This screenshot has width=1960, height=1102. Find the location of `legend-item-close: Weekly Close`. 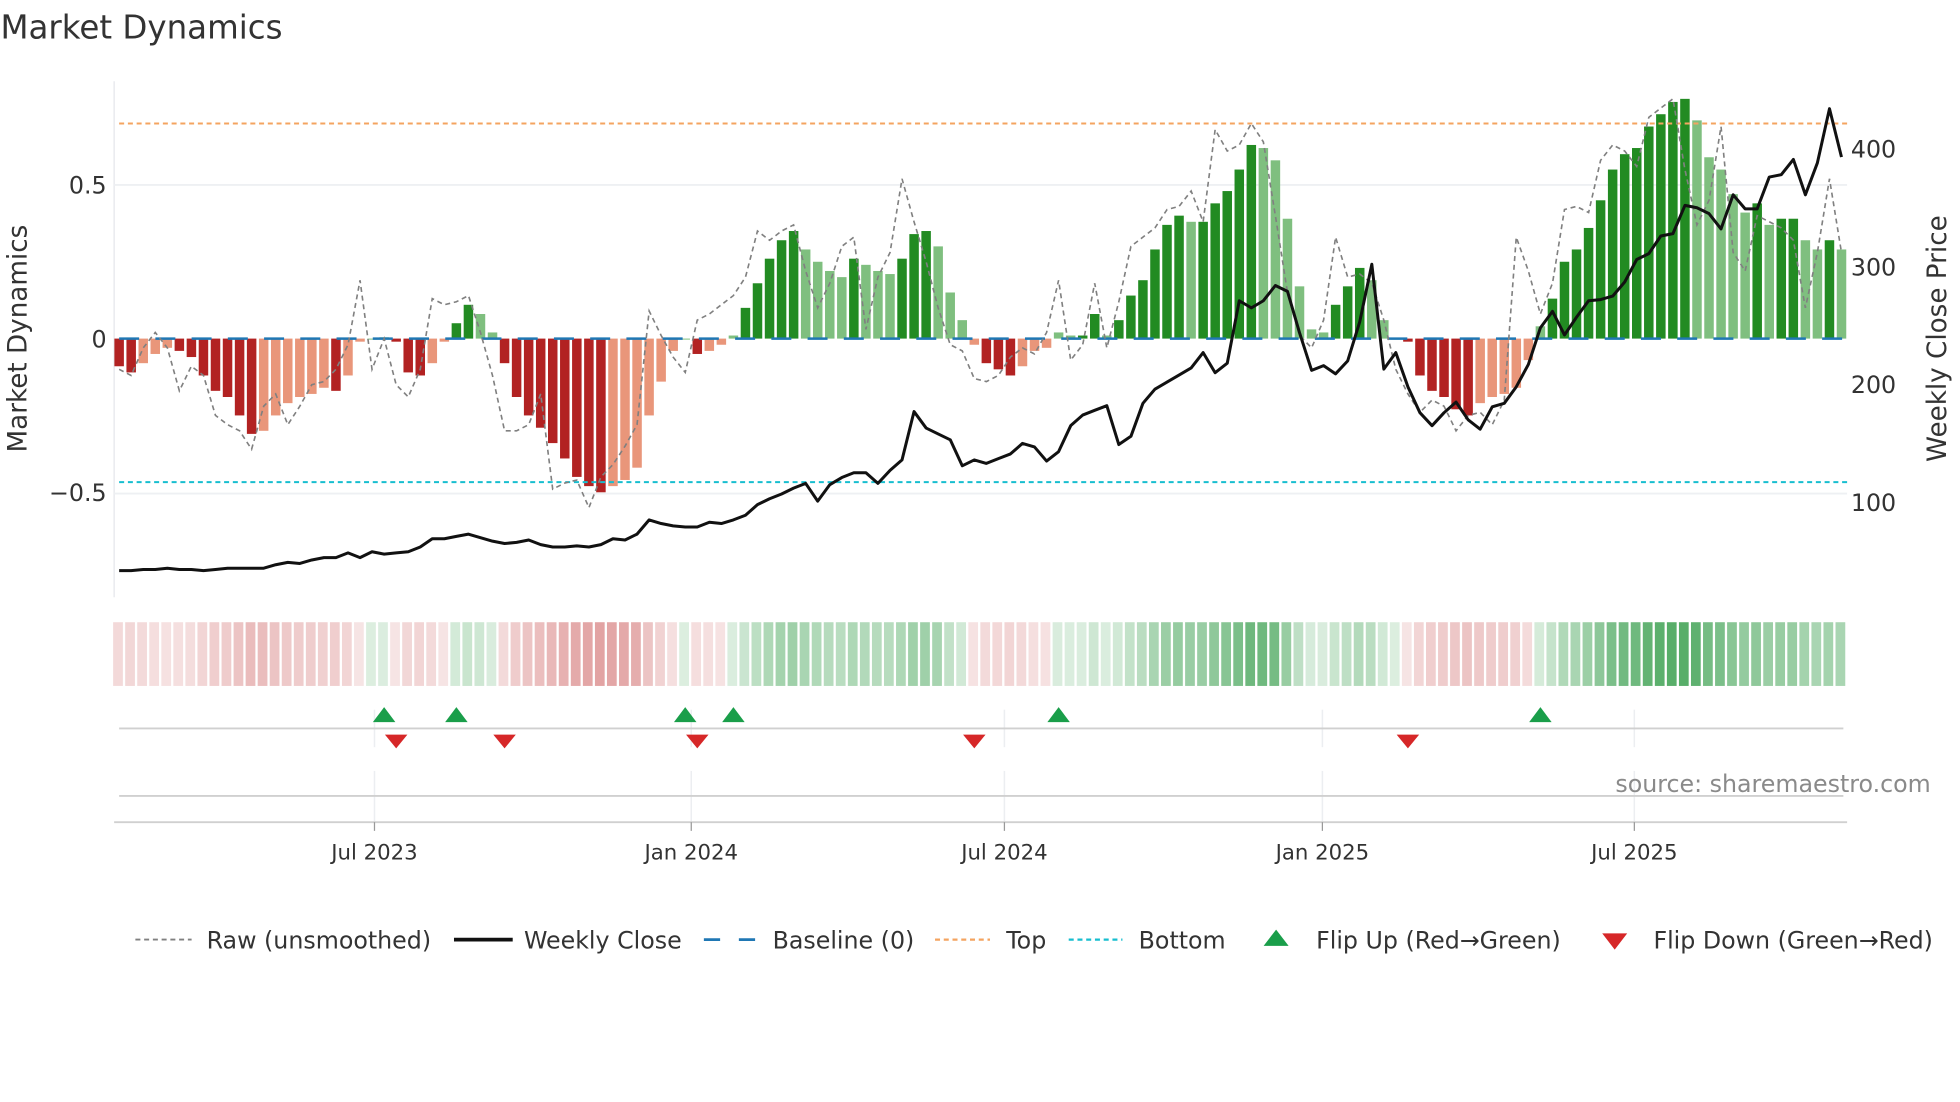

legend-item-close: Weekly Close is located at coordinates (567, 940).